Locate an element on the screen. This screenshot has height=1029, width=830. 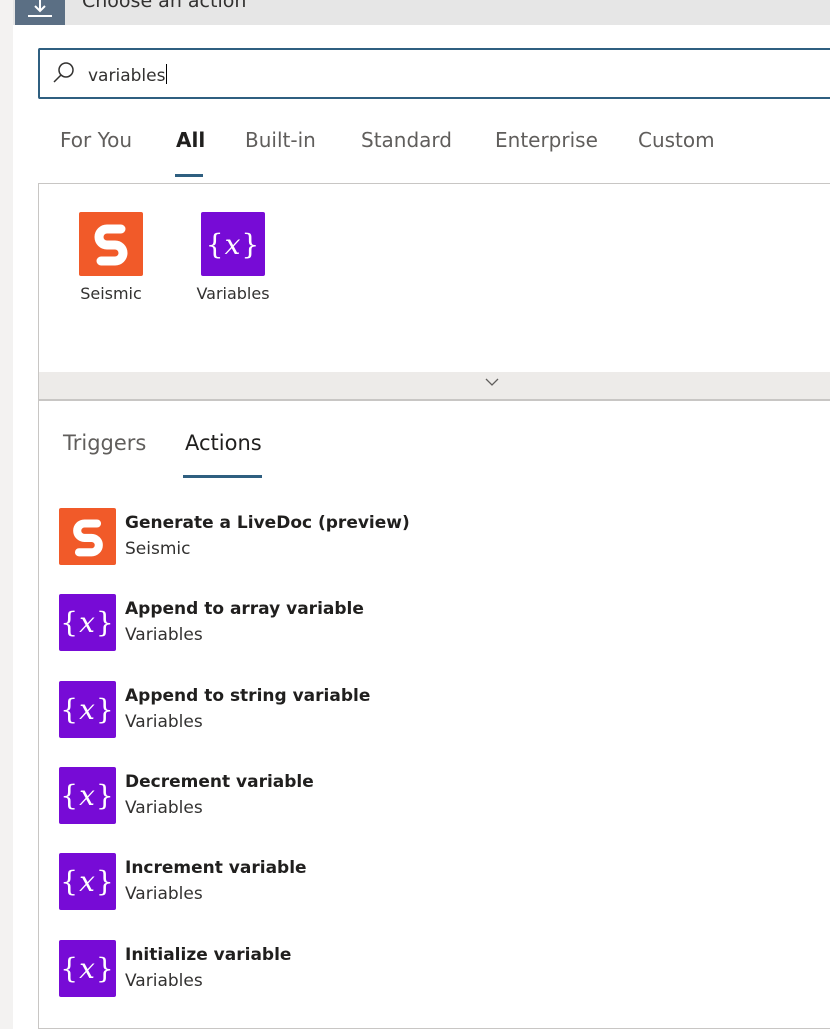
tab-custom: Custom is located at coordinates (676, 140).